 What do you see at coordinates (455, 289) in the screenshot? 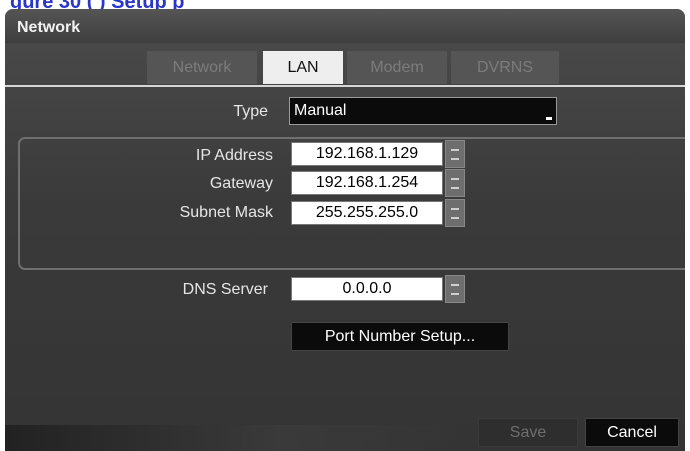
I see `dns-server-spinner` at bounding box center [455, 289].